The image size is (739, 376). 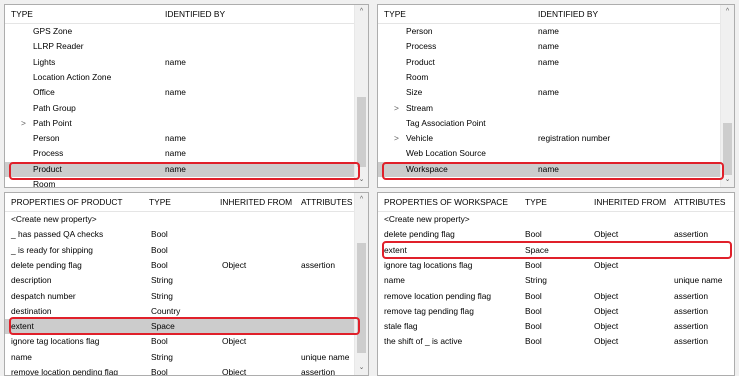 What do you see at coordinates (186, 92) in the screenshot?
I see `type-row: Office name` at bounding box center [186, 92].